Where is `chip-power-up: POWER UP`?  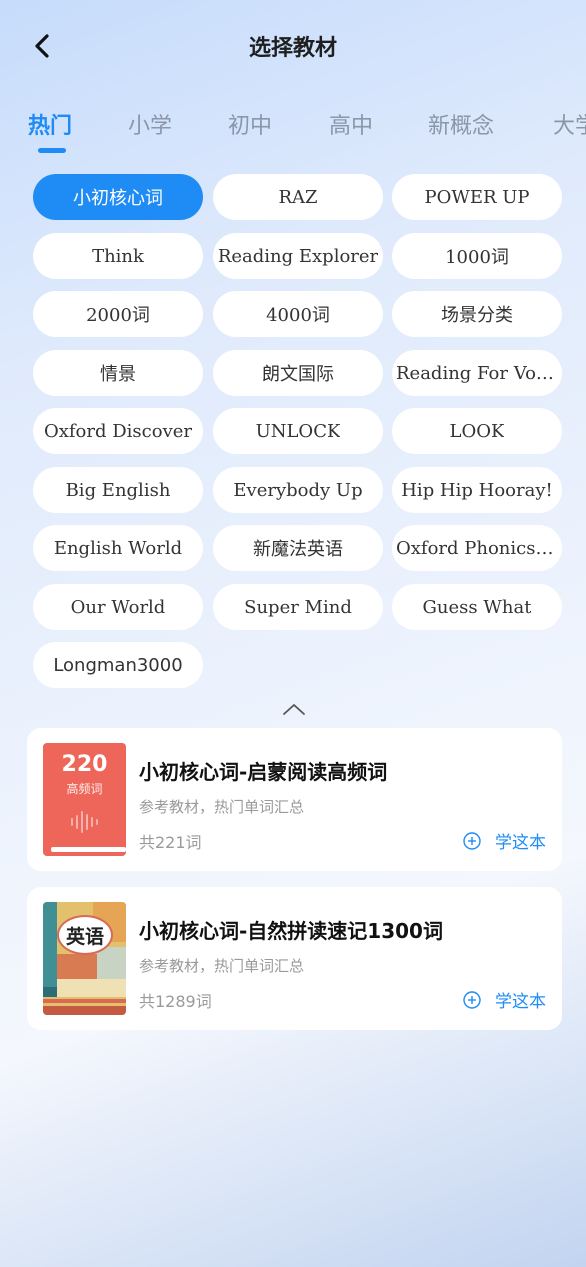 chip-power-up: POWER UP is located at coordinates (477, 197).